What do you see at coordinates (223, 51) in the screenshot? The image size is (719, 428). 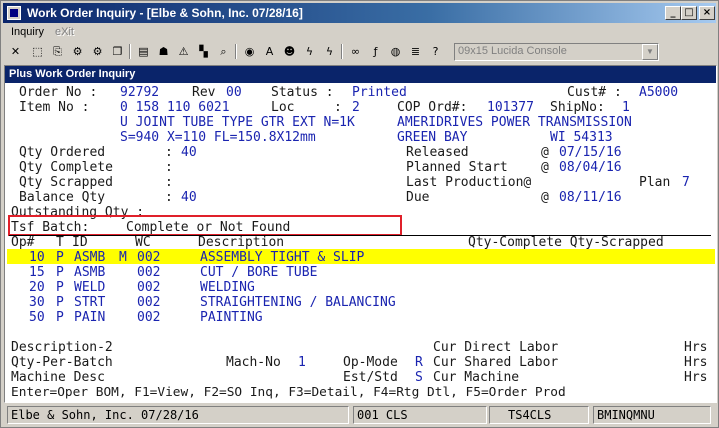 I see `search-icon: ⌕` at bounding box center [223, 51].